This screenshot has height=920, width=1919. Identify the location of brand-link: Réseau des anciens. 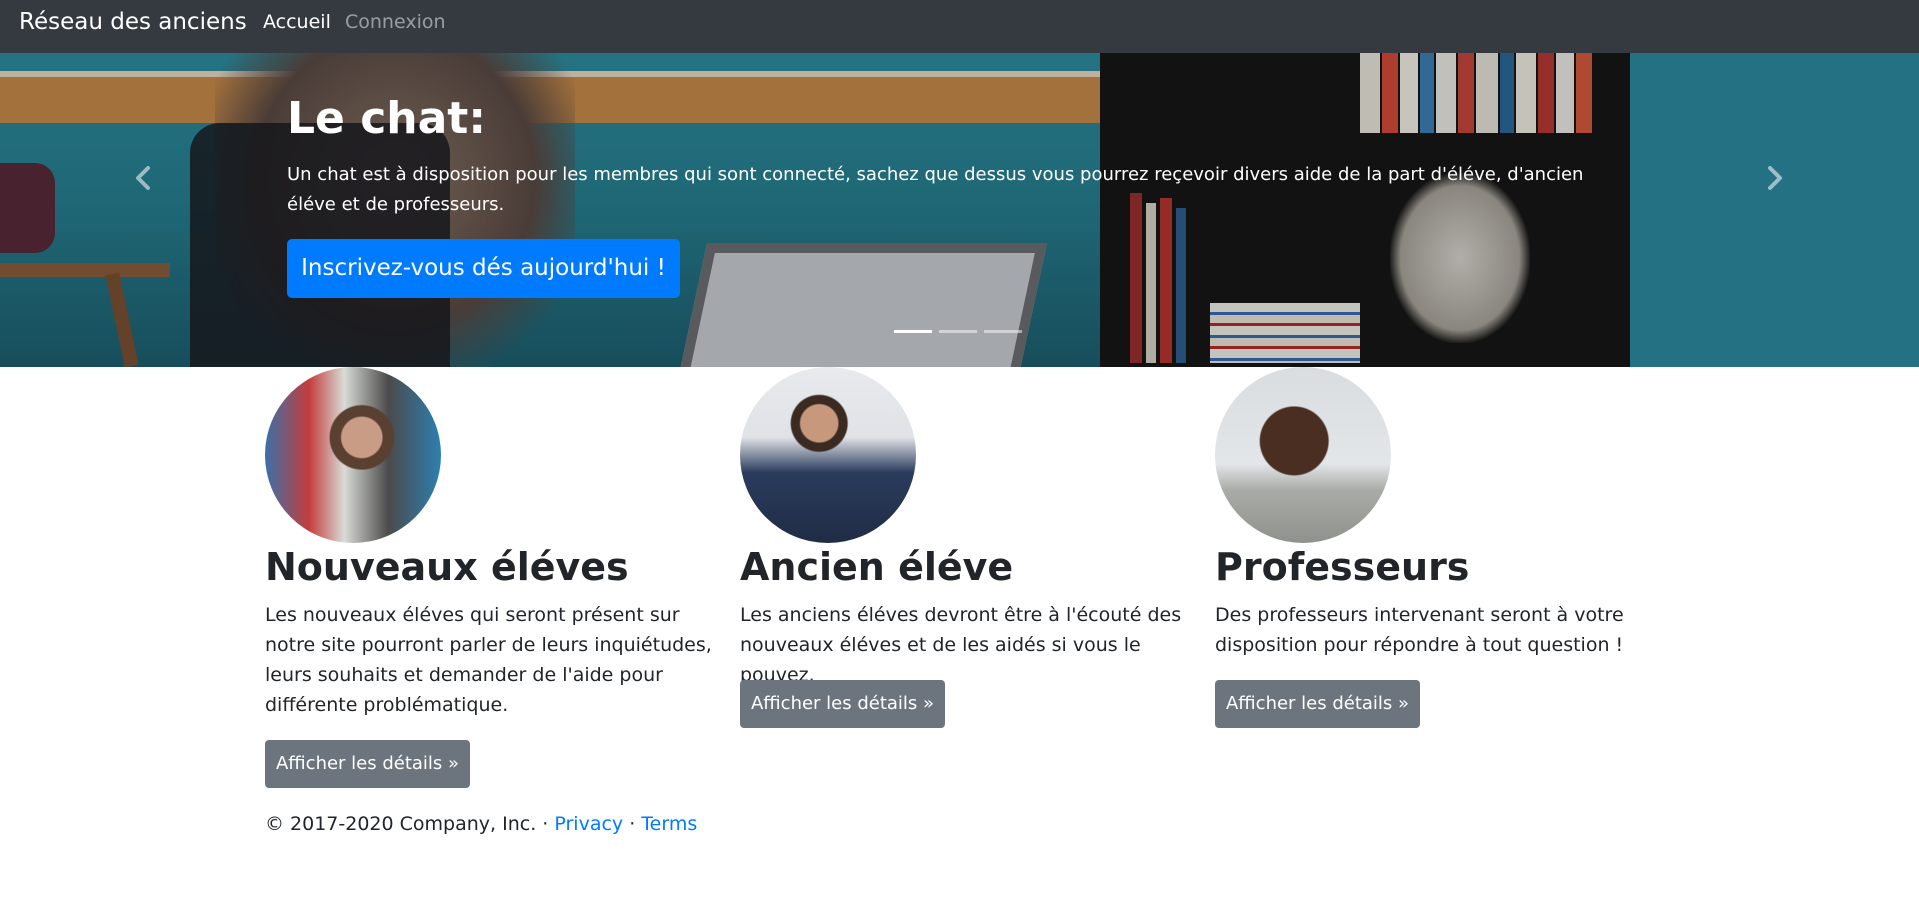
(133, 22).